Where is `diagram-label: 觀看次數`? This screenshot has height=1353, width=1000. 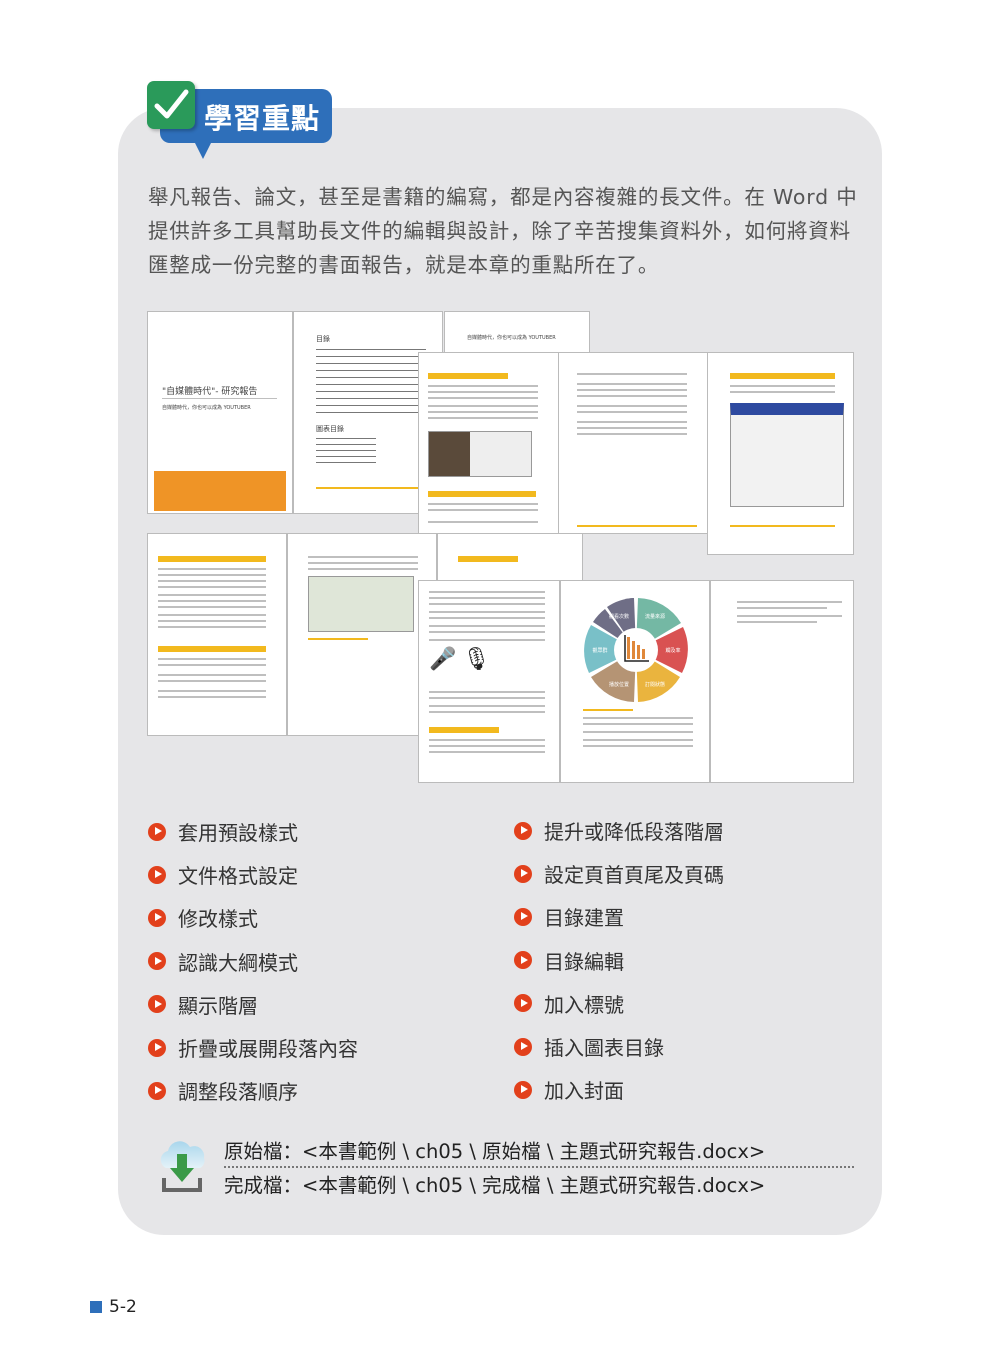
diagram-label: 觀看次數 is located at coordinates (619, 616).